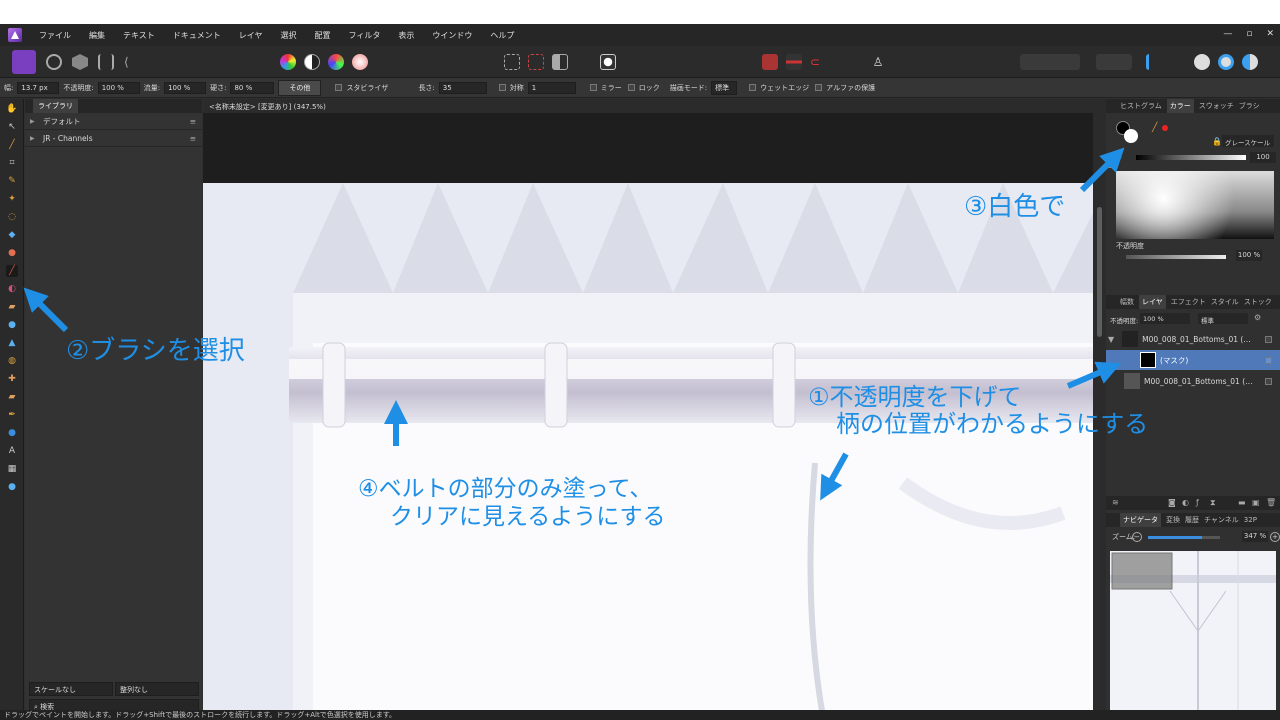  I want to click on auto-colors-icon, so click(336, 62).